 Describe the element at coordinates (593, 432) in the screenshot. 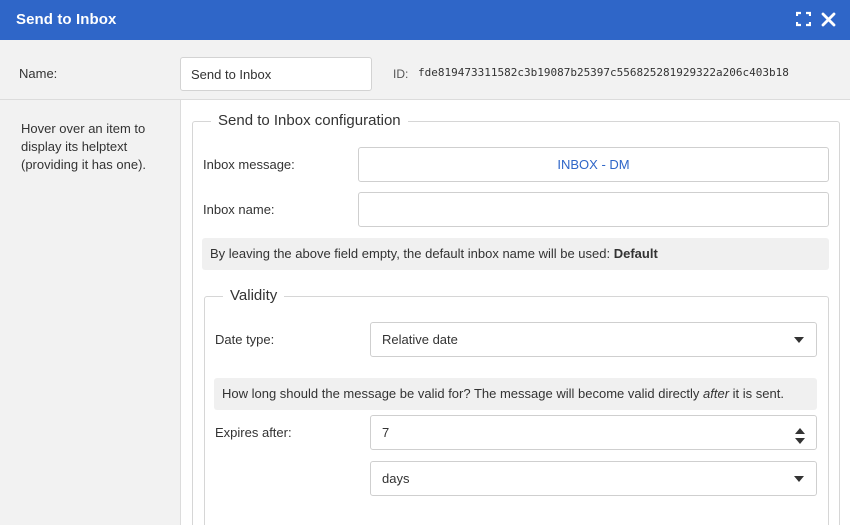

I see `expires-after-input: 7` at that location.